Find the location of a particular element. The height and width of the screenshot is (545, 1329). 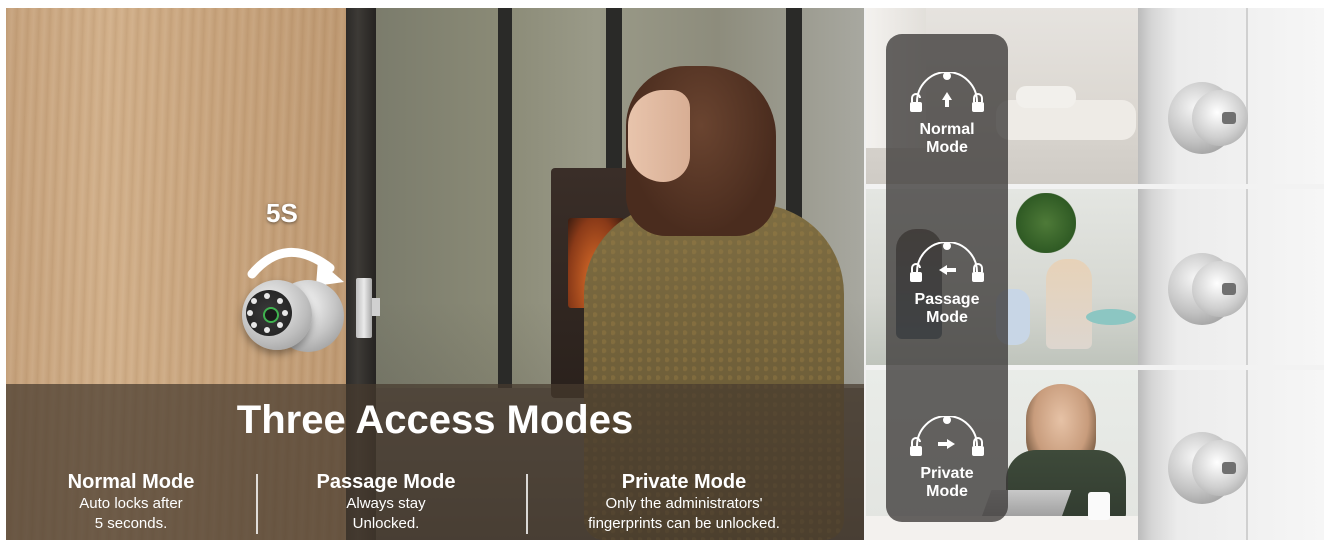

mode-label: Normal is located at coordinates (947, 129).